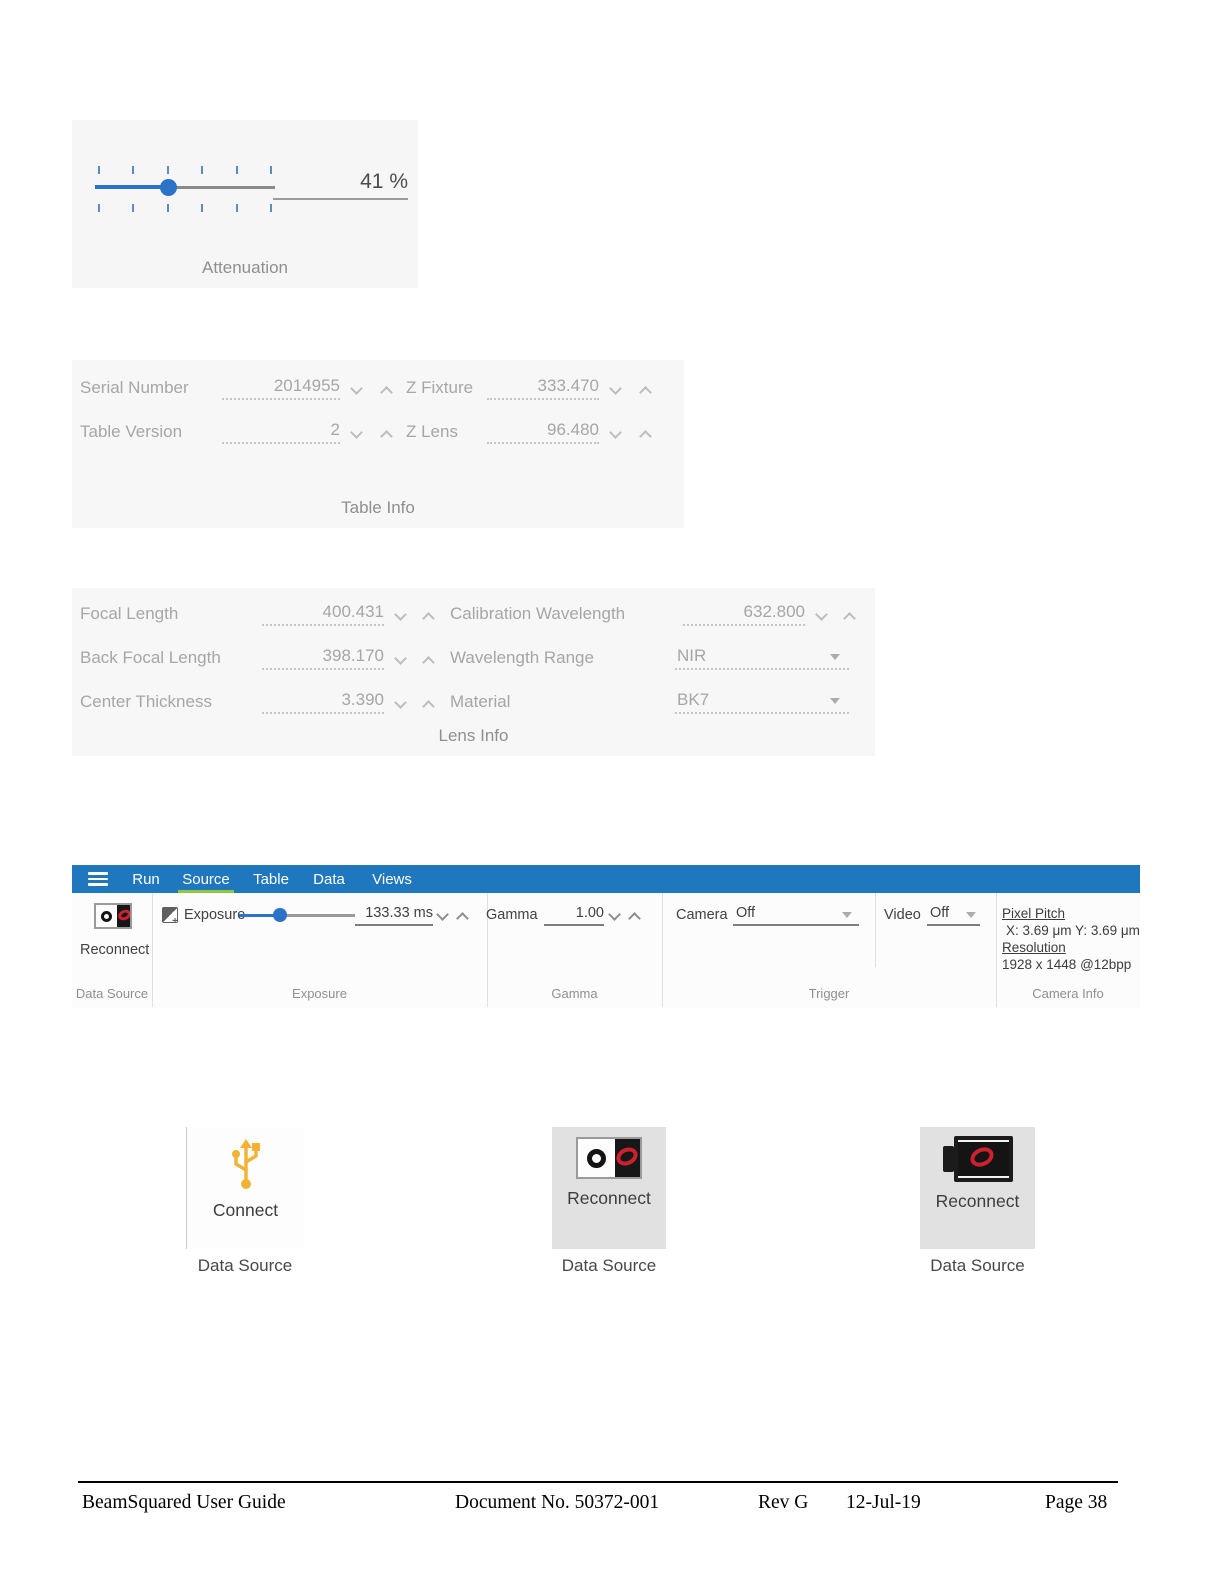  Describe the element at coordinates (112, 993) in the screenshot. I see `section-label-data-source: Data Source` at that location.